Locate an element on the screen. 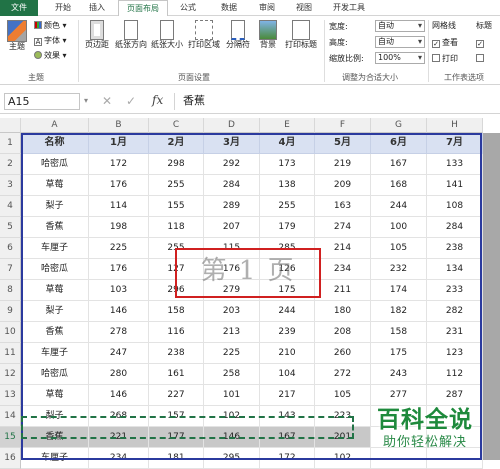 The image size is (500, 469). cell: 260 is located at coordinates (343, 353).